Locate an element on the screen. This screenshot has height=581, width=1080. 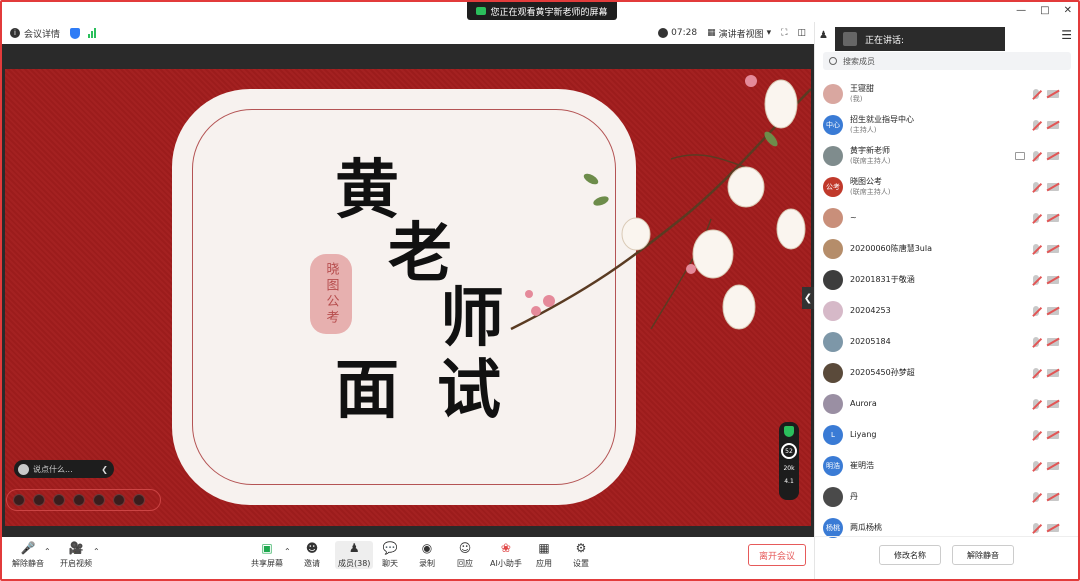
meeting-info-button: i 会议详情 is located at coordinates (35, 33).